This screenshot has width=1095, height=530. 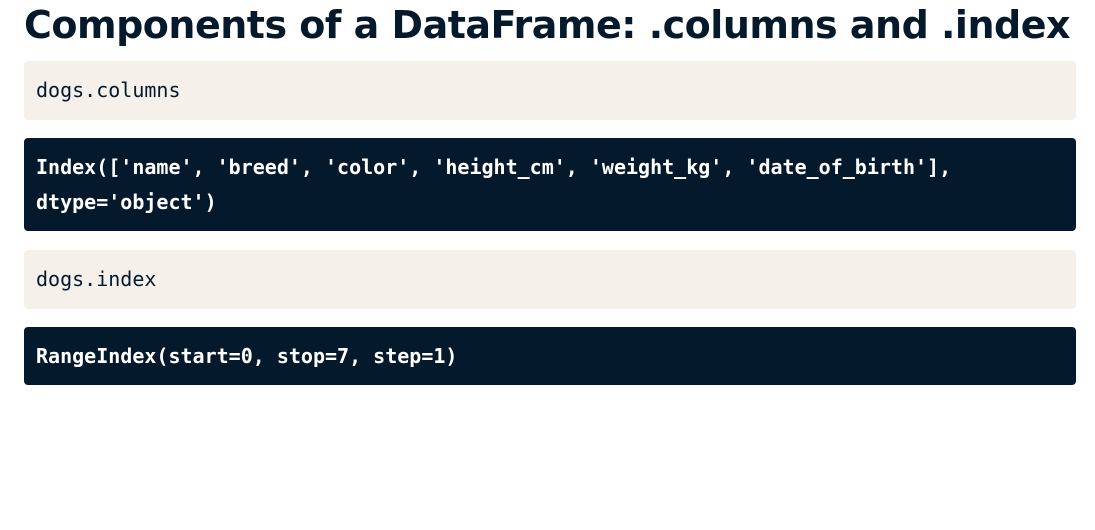 I want to click on code-output-index: RangeIndex(start=0, stop=7, step=1), so click(x=550, y=356).